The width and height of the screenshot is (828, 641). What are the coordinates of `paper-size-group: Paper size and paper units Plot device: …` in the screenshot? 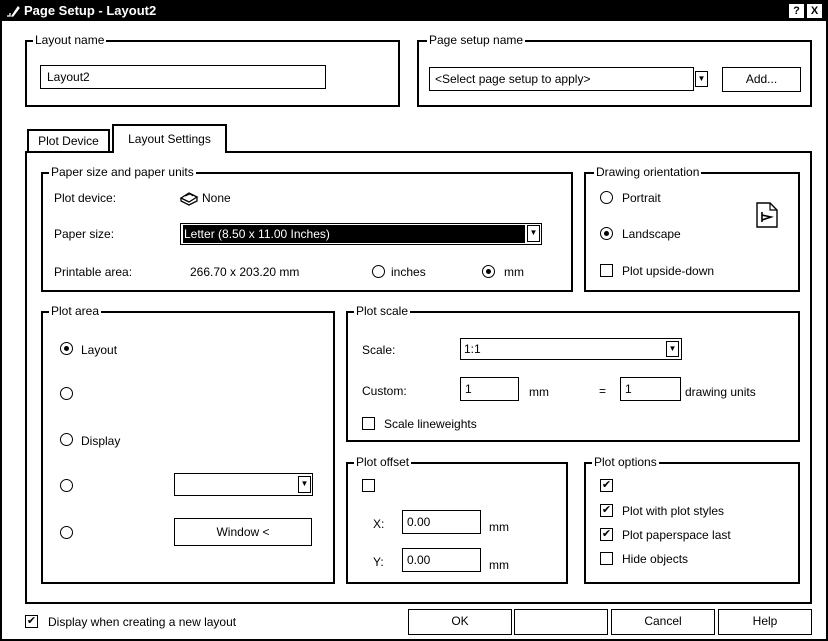 It's located at (307, 228).